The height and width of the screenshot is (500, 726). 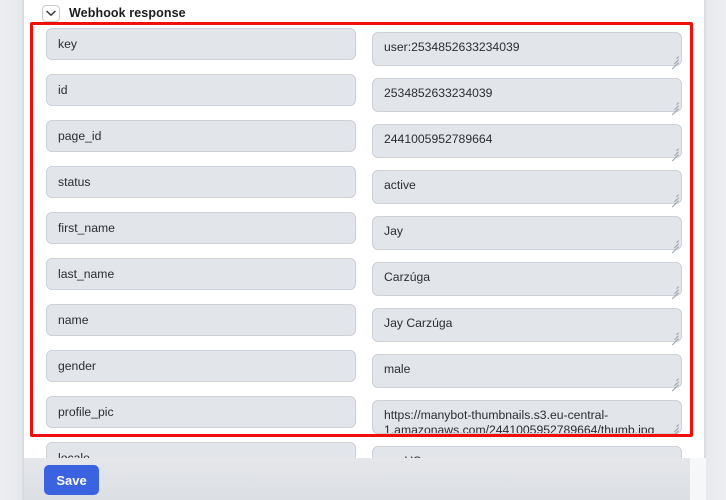 I want to click on webhook-response-header: Webhook response, so click(x=114, y=13).